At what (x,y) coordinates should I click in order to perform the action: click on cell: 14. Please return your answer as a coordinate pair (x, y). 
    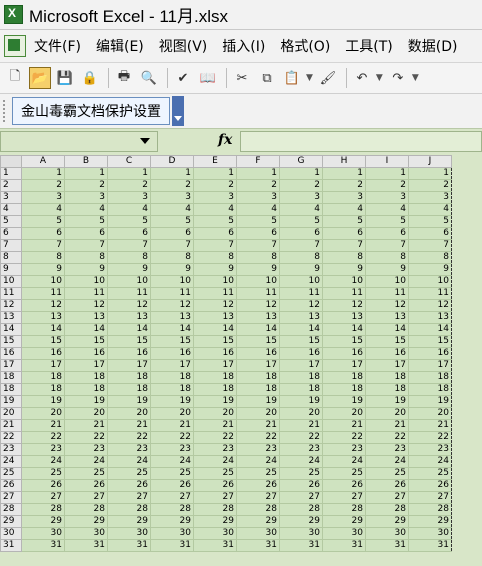
    Looking at the image, I should click on (387, 329).